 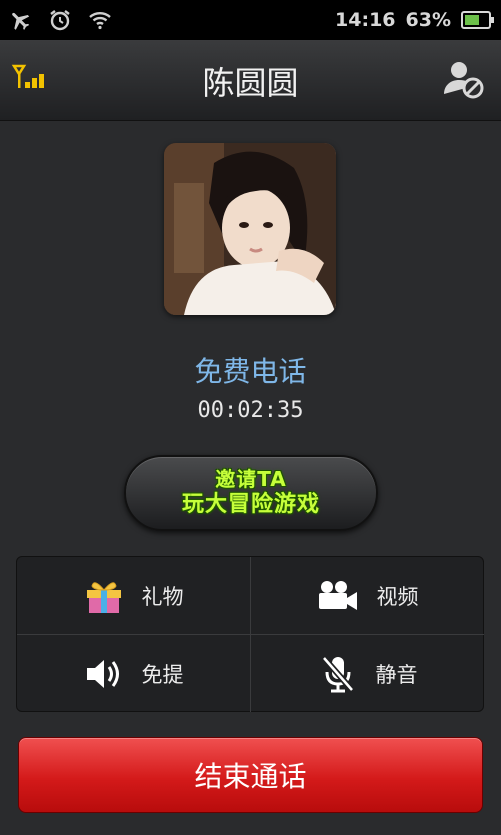 I want to click on title-bar: 陈圆圆, so click(x=250, y=80).